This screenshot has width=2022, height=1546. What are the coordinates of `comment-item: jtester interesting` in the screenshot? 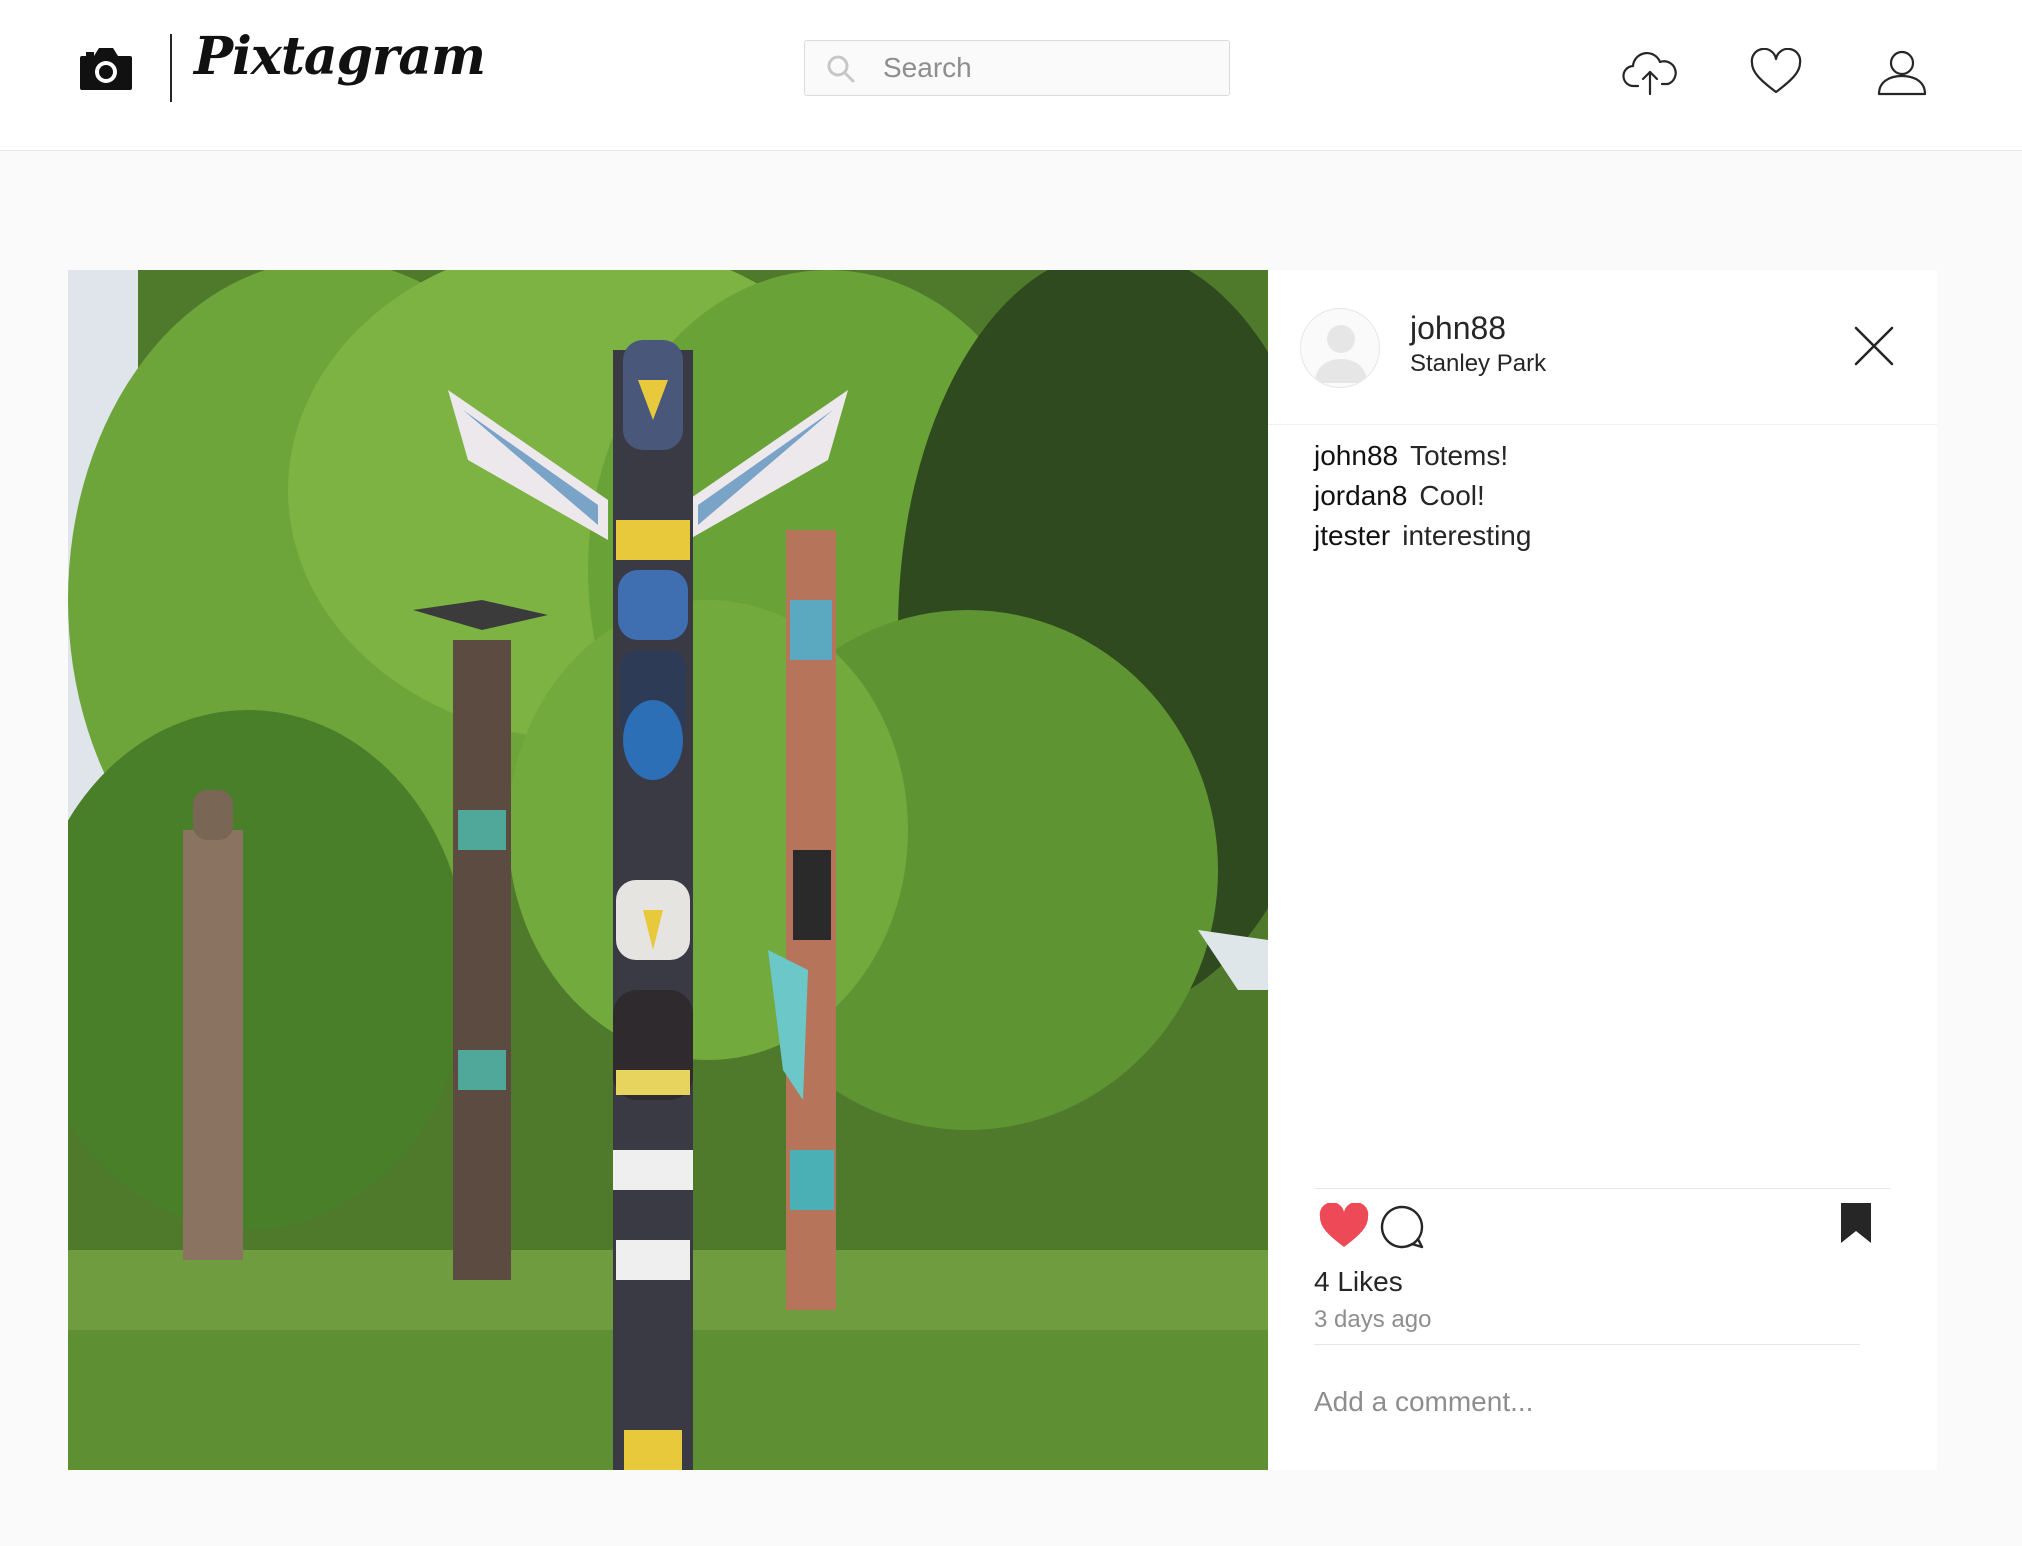 It's located at (1614, 536).